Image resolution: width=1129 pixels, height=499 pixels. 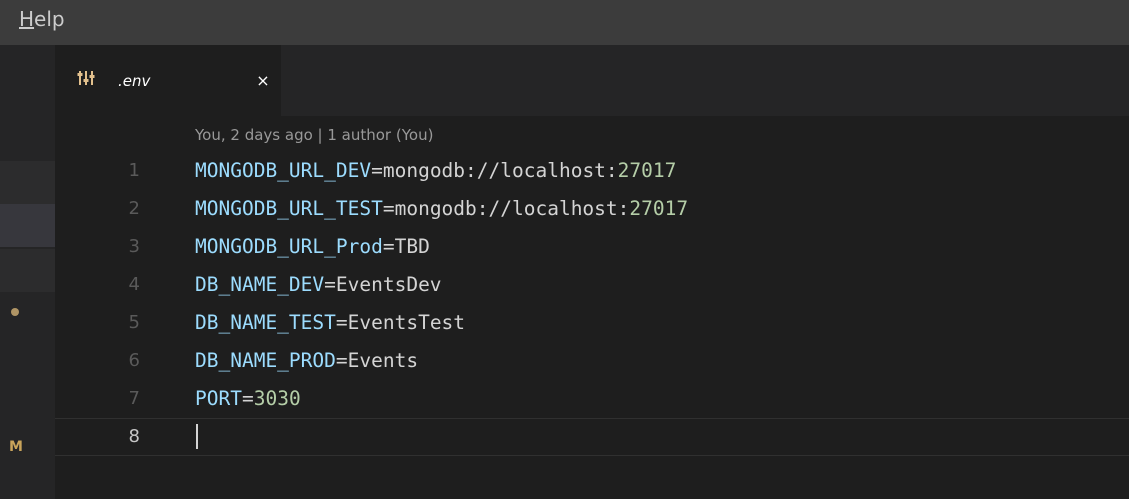 I want to click on code-text: PORT=3030, so click(x=248, y=399).